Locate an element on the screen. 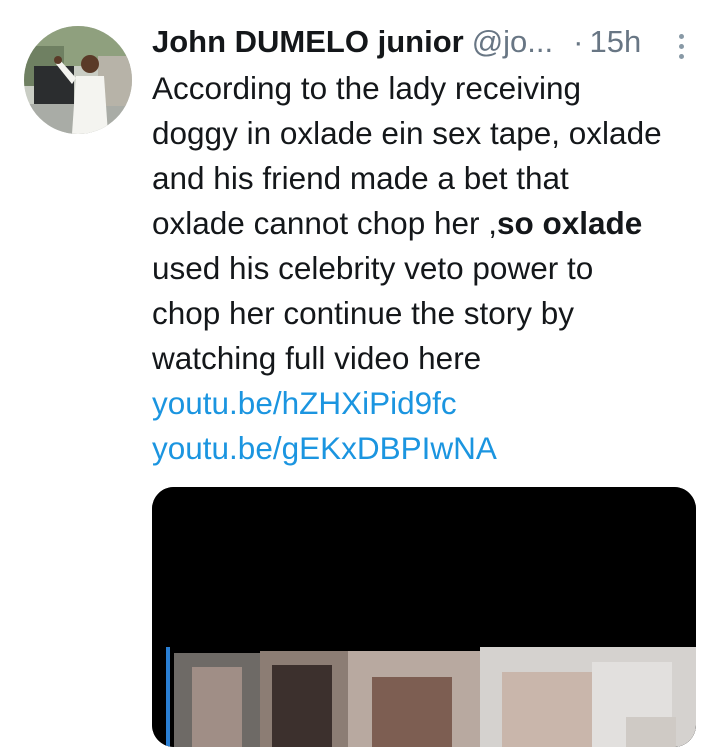 Image resolution: width=720 pixels, height=747 pixels. tweet-link-line: youtu.be/gEKxDBPIwNA is located at coordinates (430, 448).